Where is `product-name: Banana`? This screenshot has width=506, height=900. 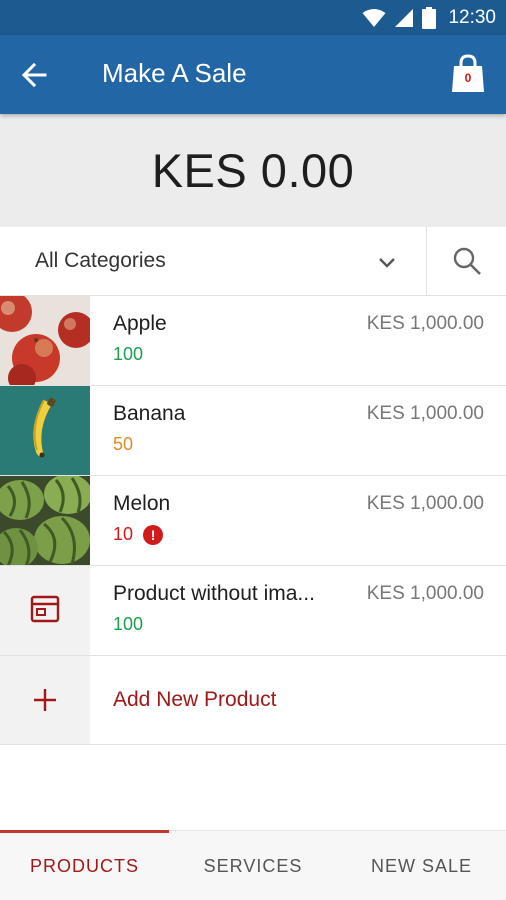
product-name: Banana is located at coordinates (149, 413).